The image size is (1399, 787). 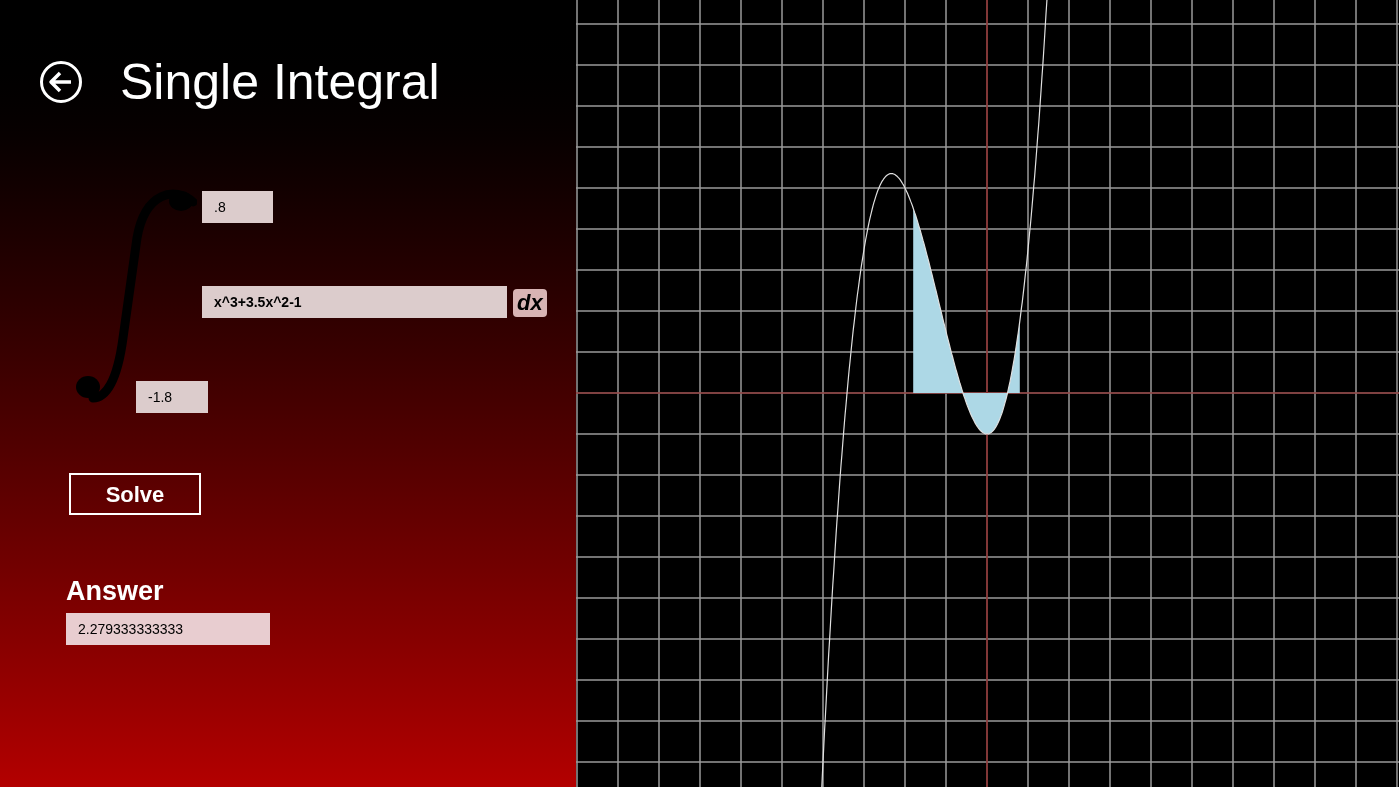 I want to click on upper-limit-field: .8, so click(x=237, y=207).